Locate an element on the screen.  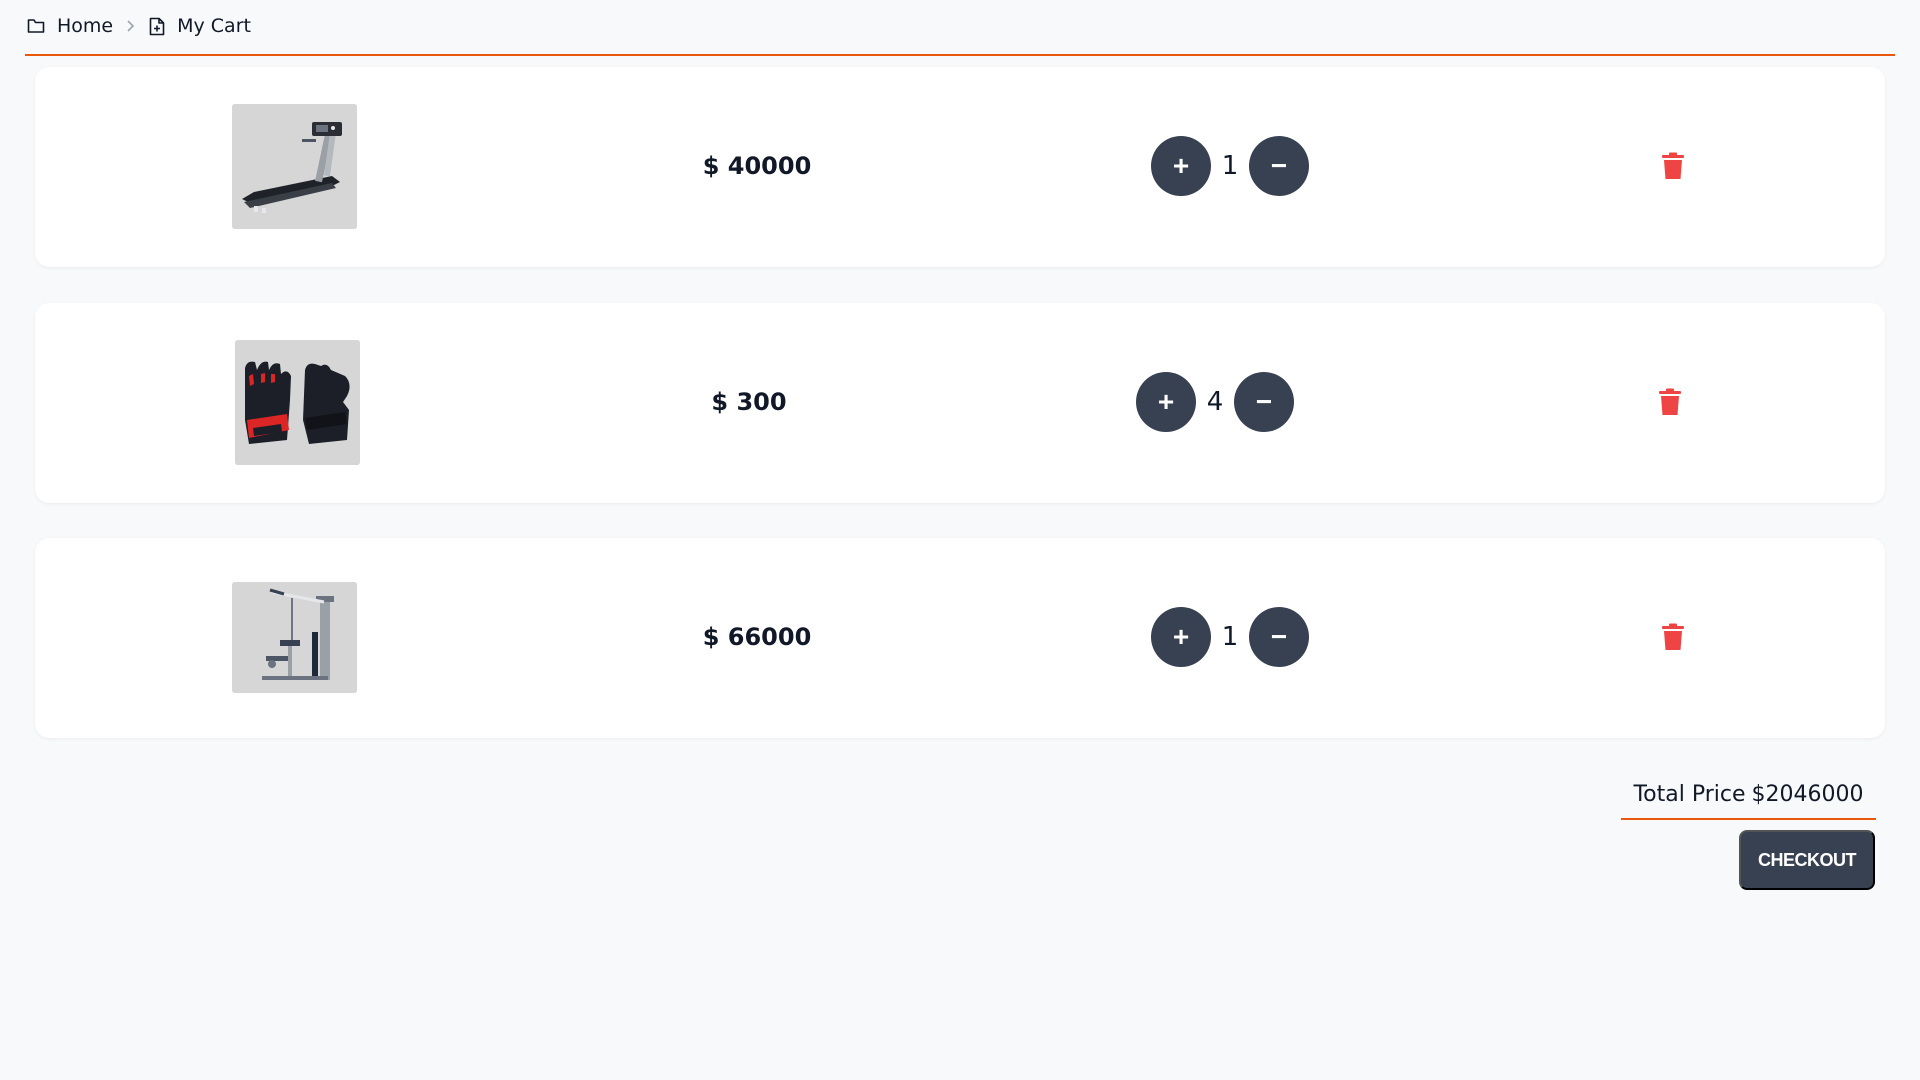
item-quantity: 4 is located at coordinates (1215, 402).